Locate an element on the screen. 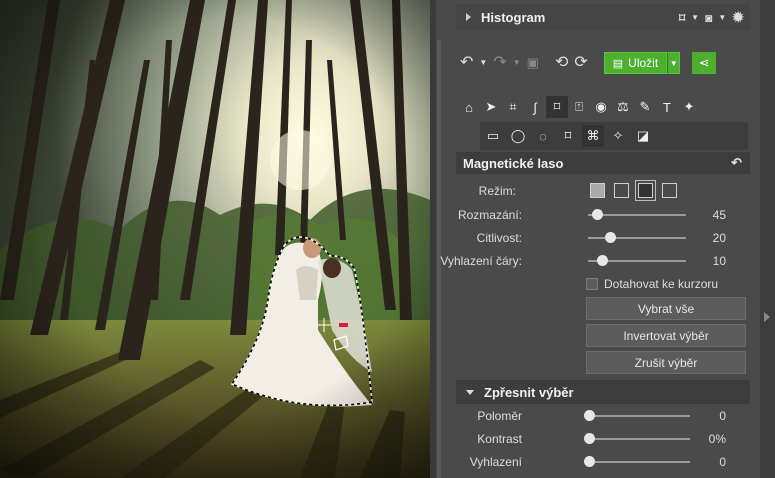 The image size is (775, 478). mode-new-icon is located at coordinates (597, 190).